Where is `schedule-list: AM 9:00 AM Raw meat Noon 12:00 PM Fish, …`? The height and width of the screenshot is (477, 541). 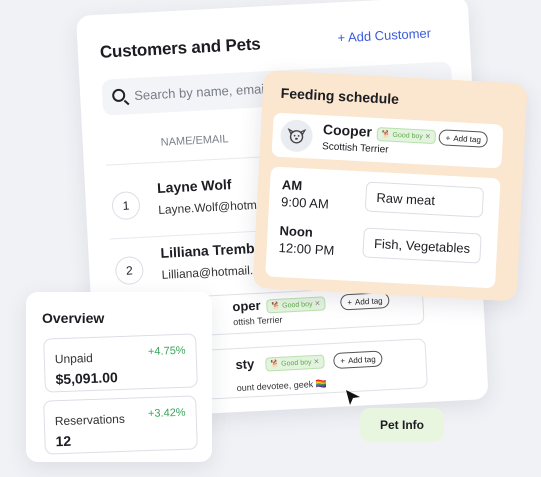
schedule-list: AM 9:00 AM Raw meat Noon 12:00 PM Fish, … is located at coordinates (383, 227).